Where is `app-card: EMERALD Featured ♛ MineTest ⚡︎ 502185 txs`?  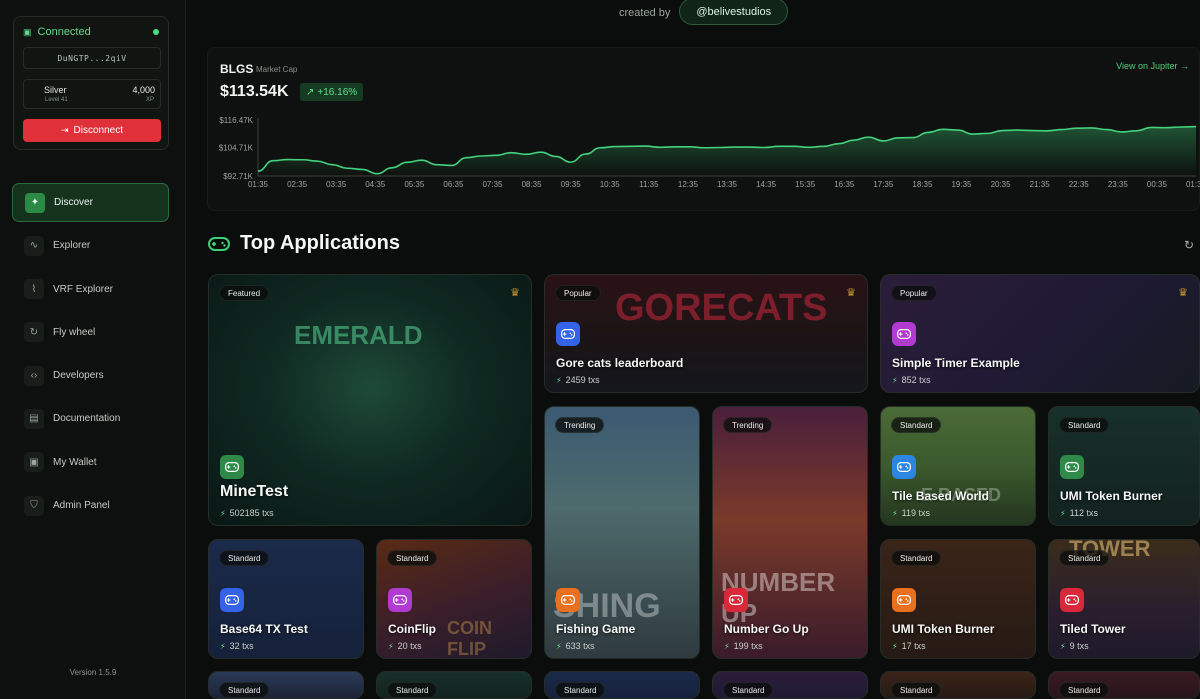 app-card: EMERALD Featured ♛ MineTest ⚡︎ 502185 txs is located at coordinates (370, 400).